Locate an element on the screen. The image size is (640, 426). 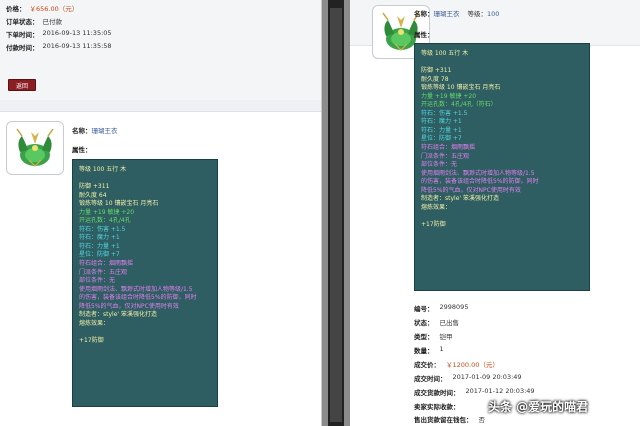
order-time-row: 下单时间： 2016-09-13 11:35:05 is located at coordinates (59, 34).